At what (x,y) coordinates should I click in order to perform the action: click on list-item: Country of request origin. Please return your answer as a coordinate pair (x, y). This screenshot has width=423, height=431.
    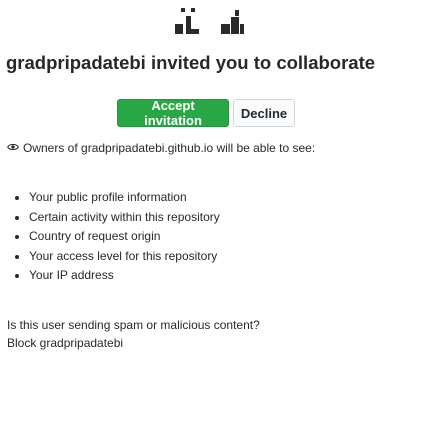
    Looking at the image, I should click on (124, 237).